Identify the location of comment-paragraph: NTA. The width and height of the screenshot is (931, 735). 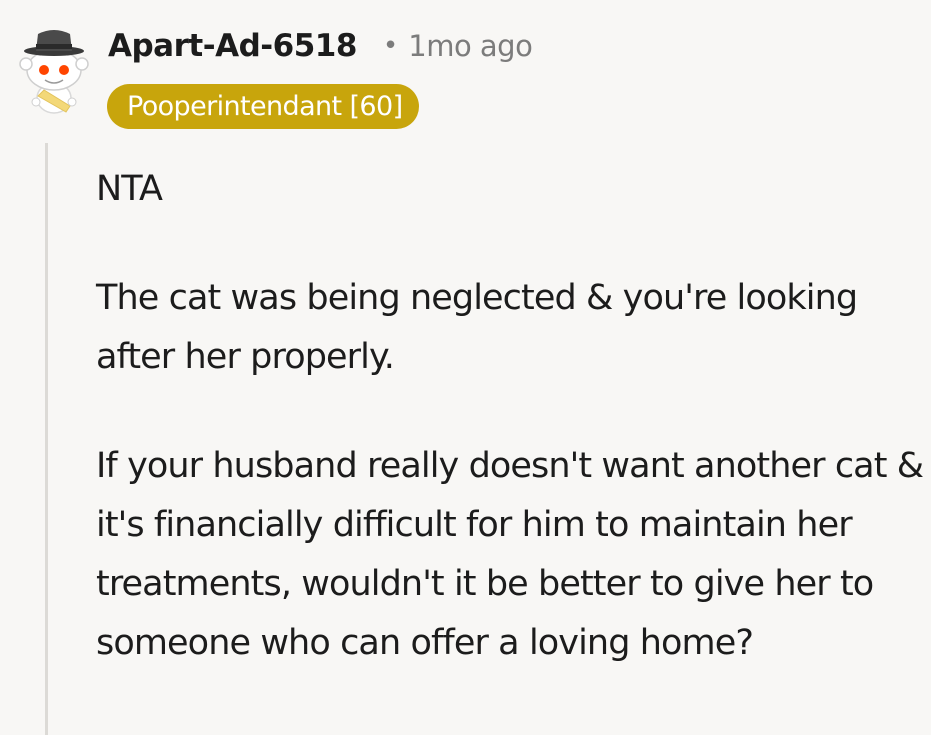
(129, 189).